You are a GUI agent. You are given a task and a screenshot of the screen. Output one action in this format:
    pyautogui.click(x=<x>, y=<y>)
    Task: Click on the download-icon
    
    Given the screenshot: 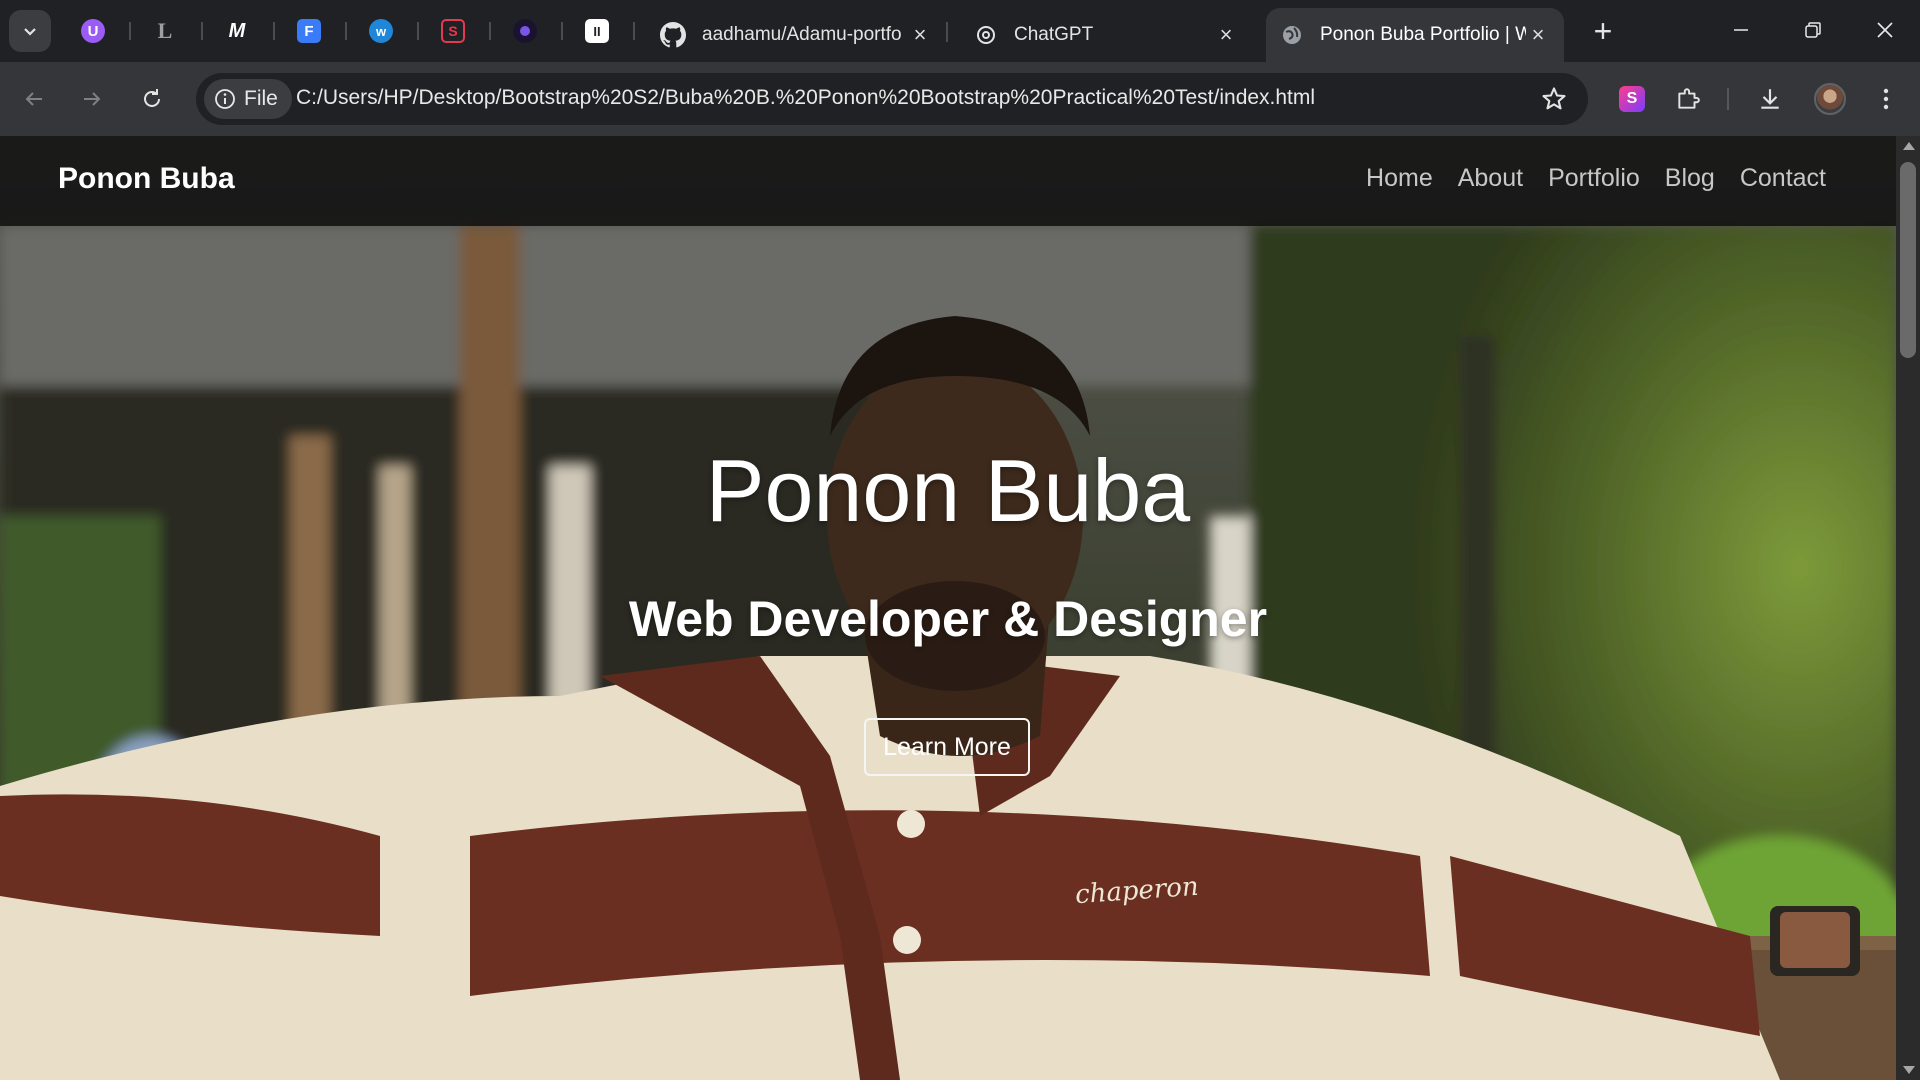 What is the action you would take?
    pyautogui.click(x=1770, y=99)
    